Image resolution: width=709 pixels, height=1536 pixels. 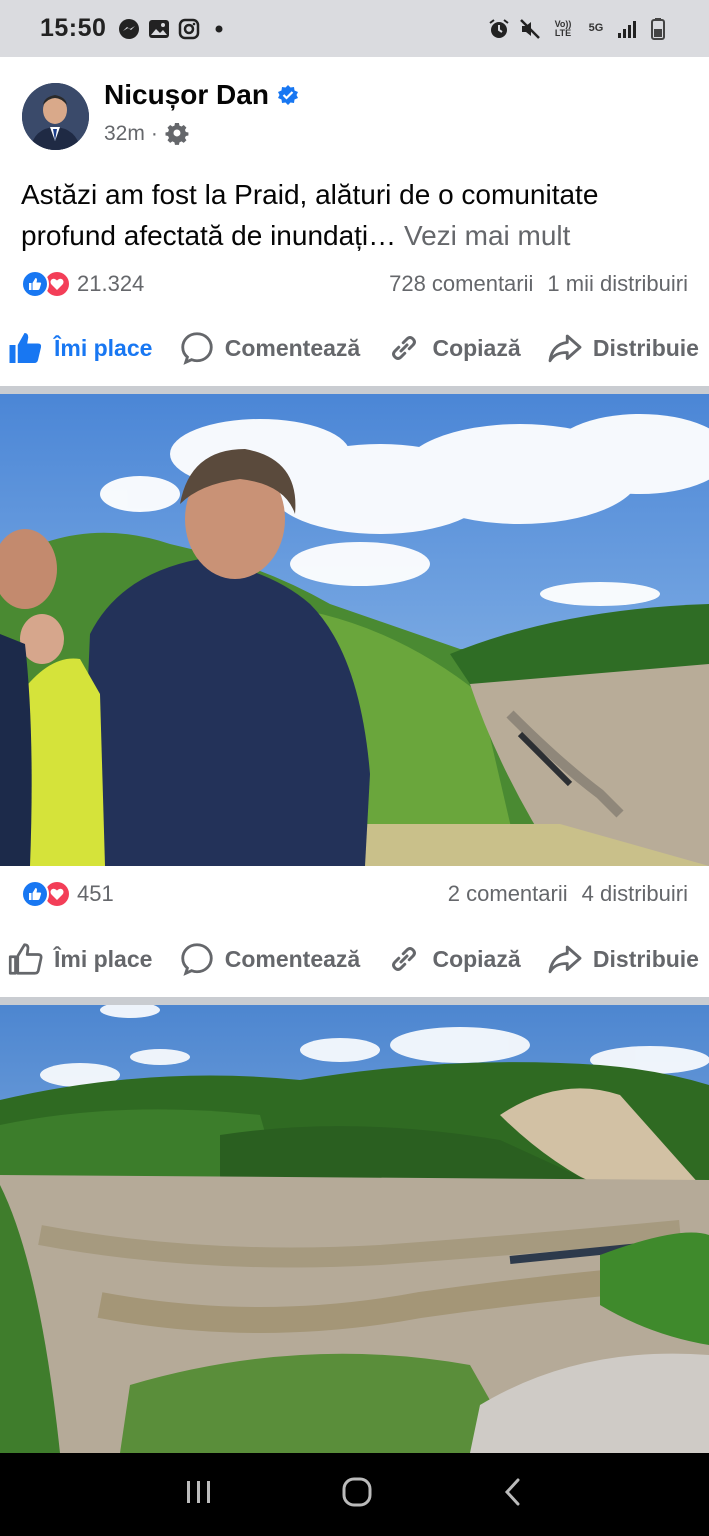 I want to click on photo-1-stats: 451 2 comentarii 4 distribuiri, so click(x=354, y=894).